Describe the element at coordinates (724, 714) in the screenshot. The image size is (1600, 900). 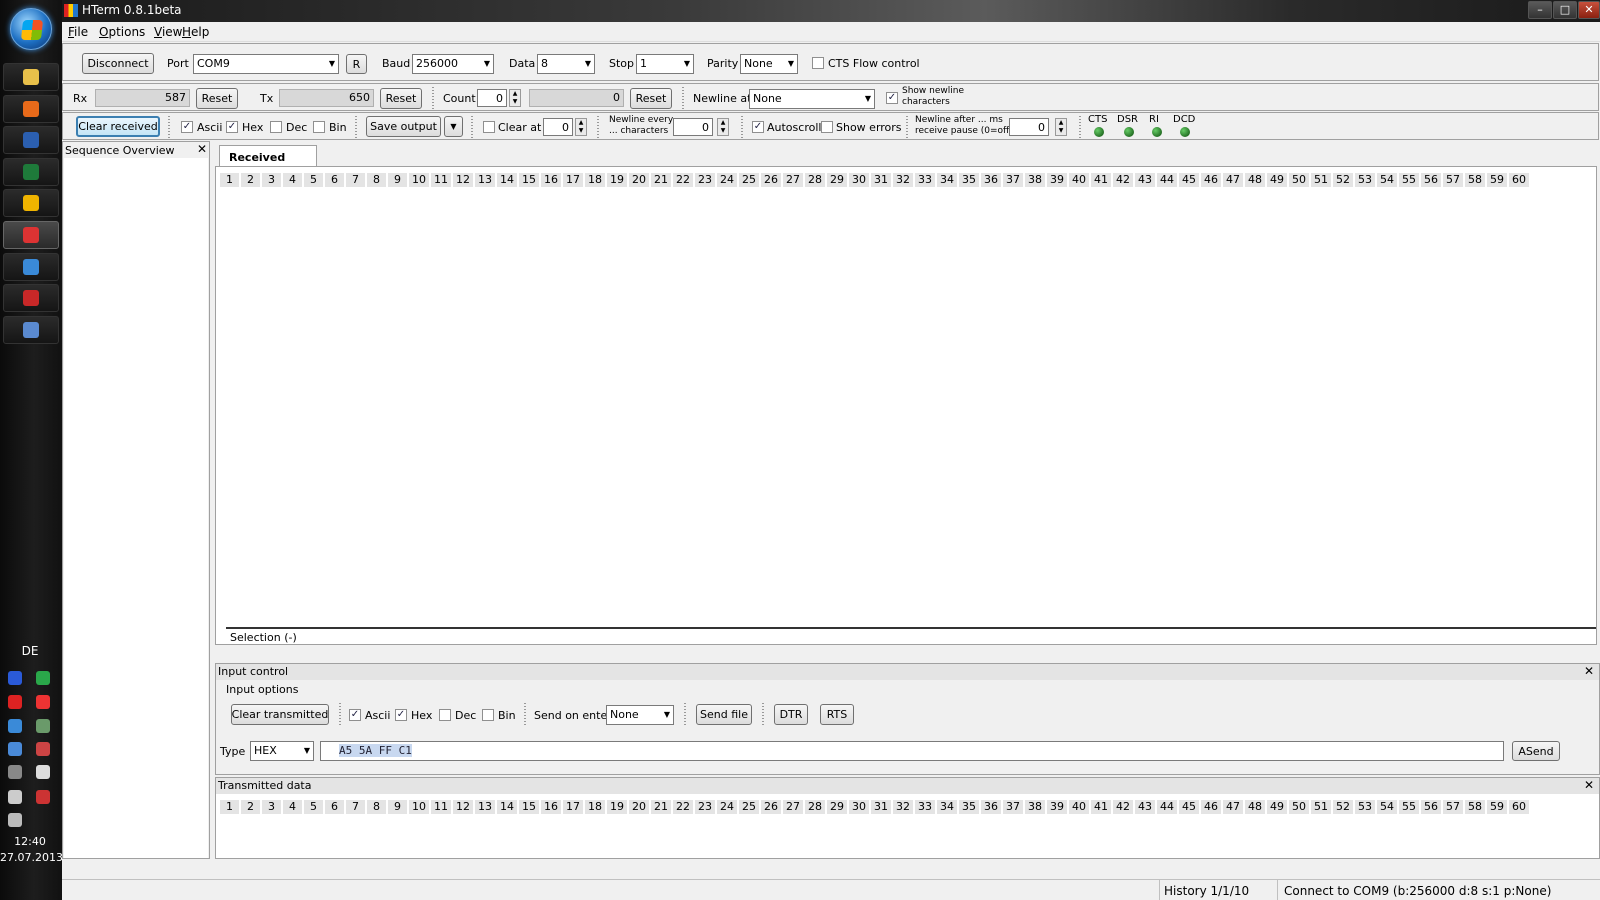
I see `send-file-button: Send file` at that location.